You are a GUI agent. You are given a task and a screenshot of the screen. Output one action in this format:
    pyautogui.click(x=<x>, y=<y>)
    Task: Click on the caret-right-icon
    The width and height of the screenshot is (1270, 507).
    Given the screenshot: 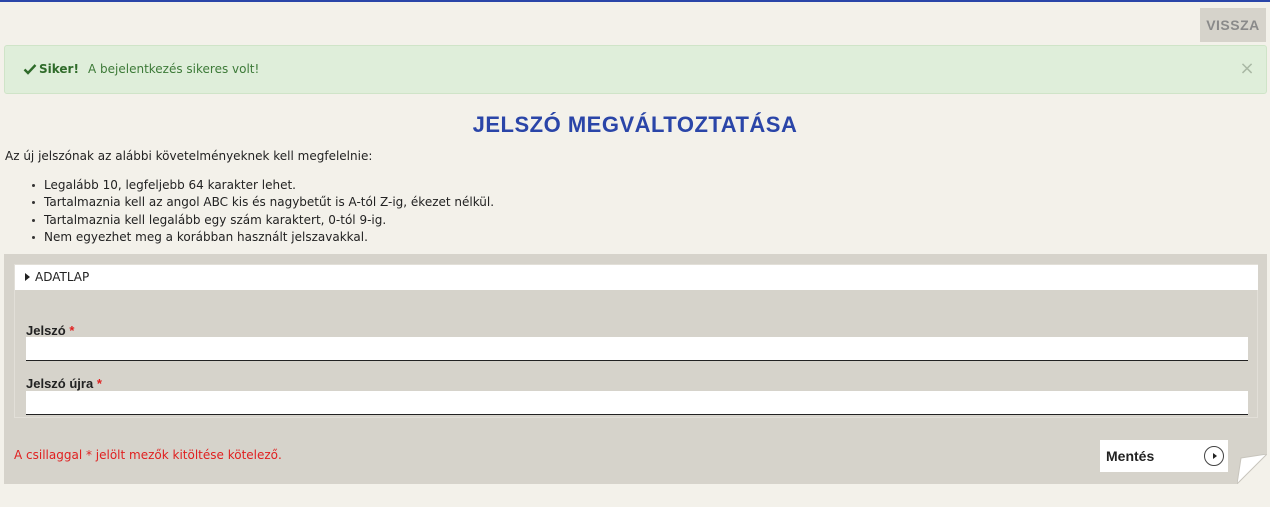 What is the action you would take?
    pyautogui.click(x=27, y=277)
    